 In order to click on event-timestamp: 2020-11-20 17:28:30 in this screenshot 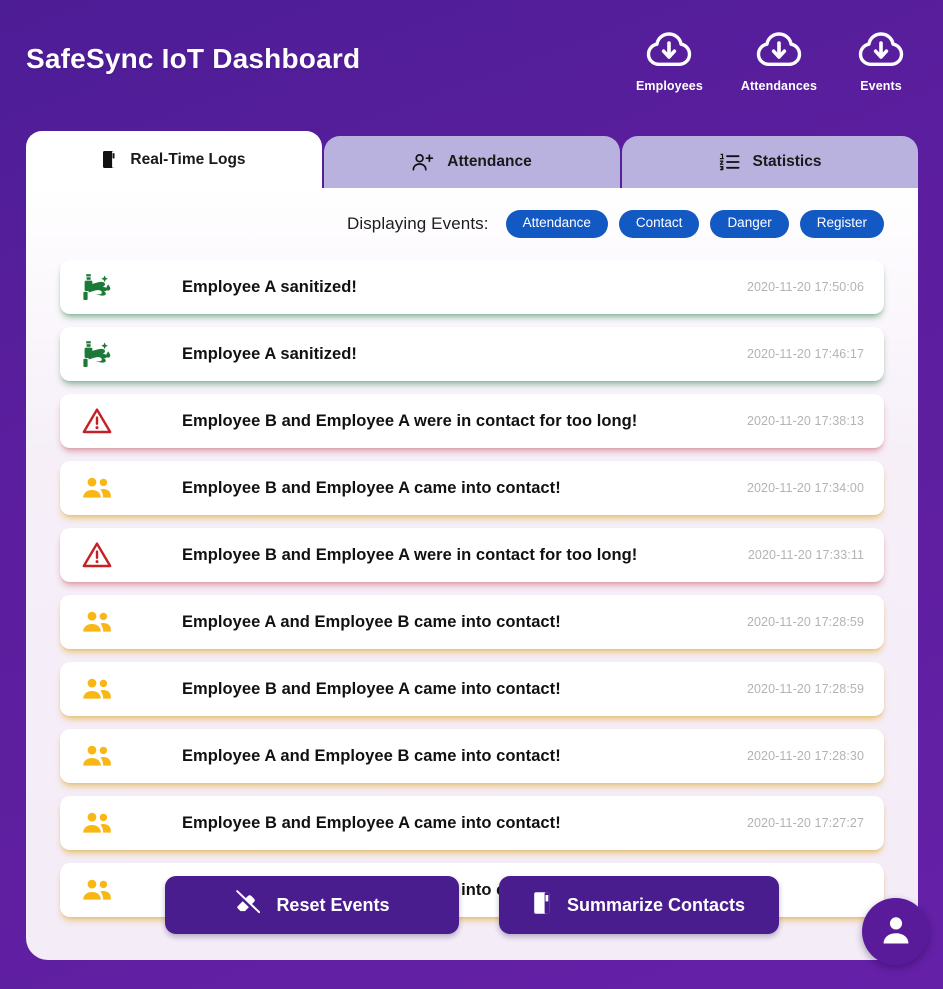, I will do `click(805, 756)`.